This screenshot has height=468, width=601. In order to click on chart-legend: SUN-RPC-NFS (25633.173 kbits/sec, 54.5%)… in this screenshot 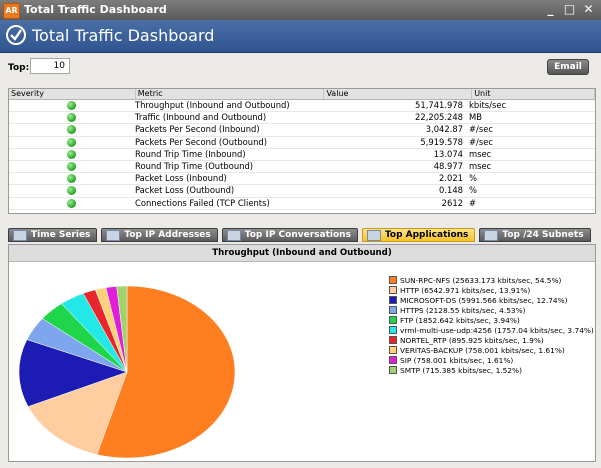, I will do `click(491, 325)`.